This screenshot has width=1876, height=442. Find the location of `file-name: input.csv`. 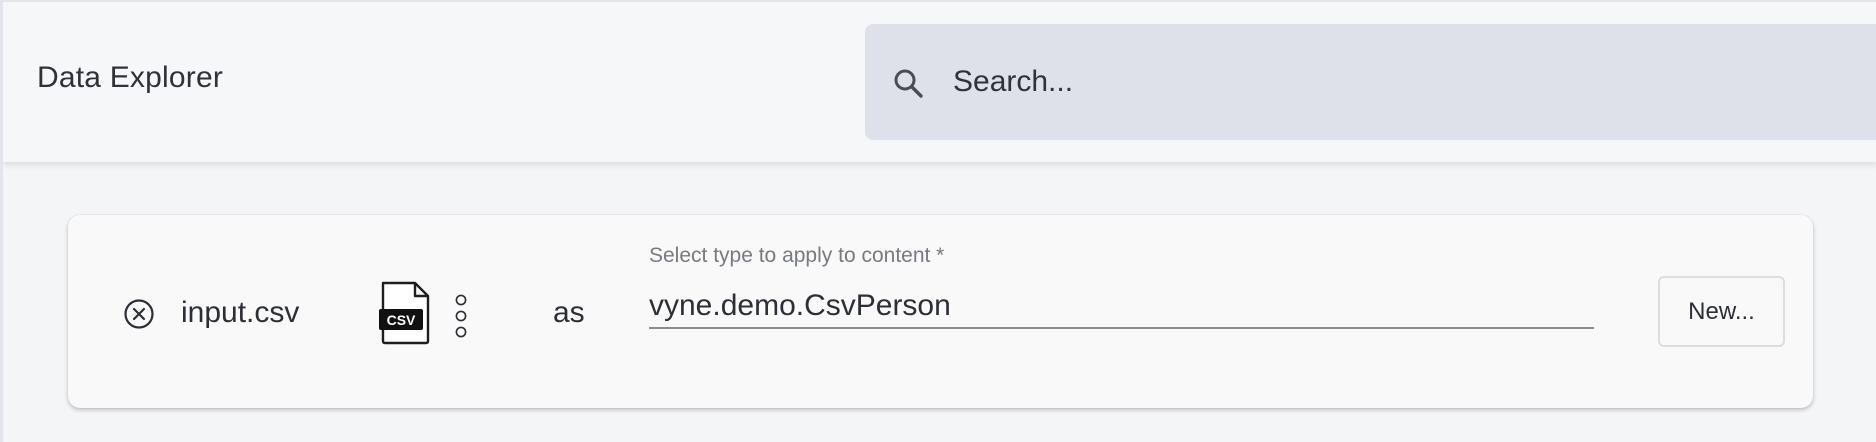

file-name: input.csv is located at coordinates (240, 312).